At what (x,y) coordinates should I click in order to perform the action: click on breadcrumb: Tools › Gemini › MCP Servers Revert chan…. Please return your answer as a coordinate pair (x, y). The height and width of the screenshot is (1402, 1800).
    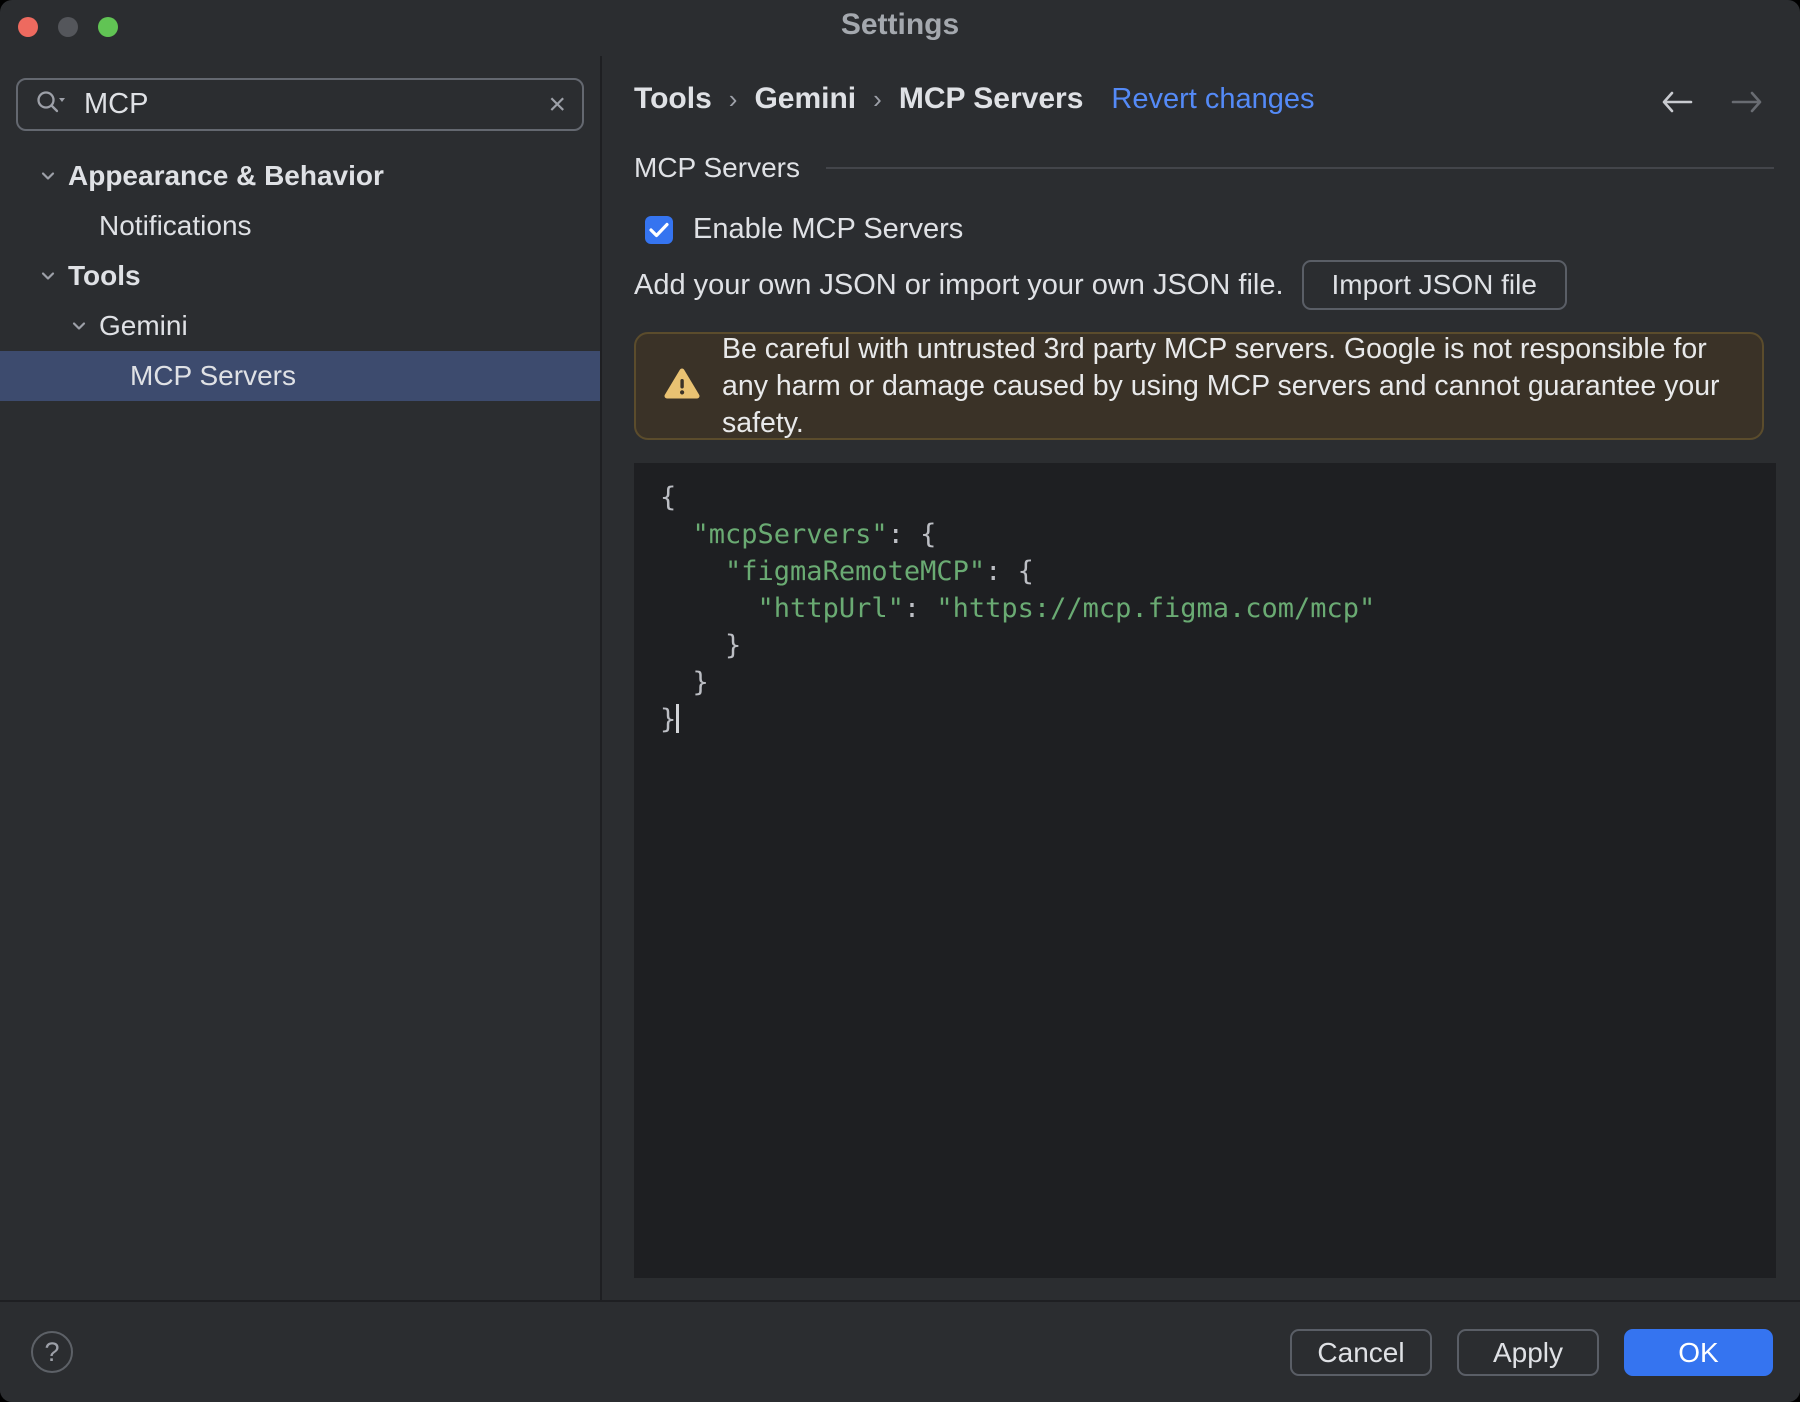
    Looking at the image, I should click on (974, 99).